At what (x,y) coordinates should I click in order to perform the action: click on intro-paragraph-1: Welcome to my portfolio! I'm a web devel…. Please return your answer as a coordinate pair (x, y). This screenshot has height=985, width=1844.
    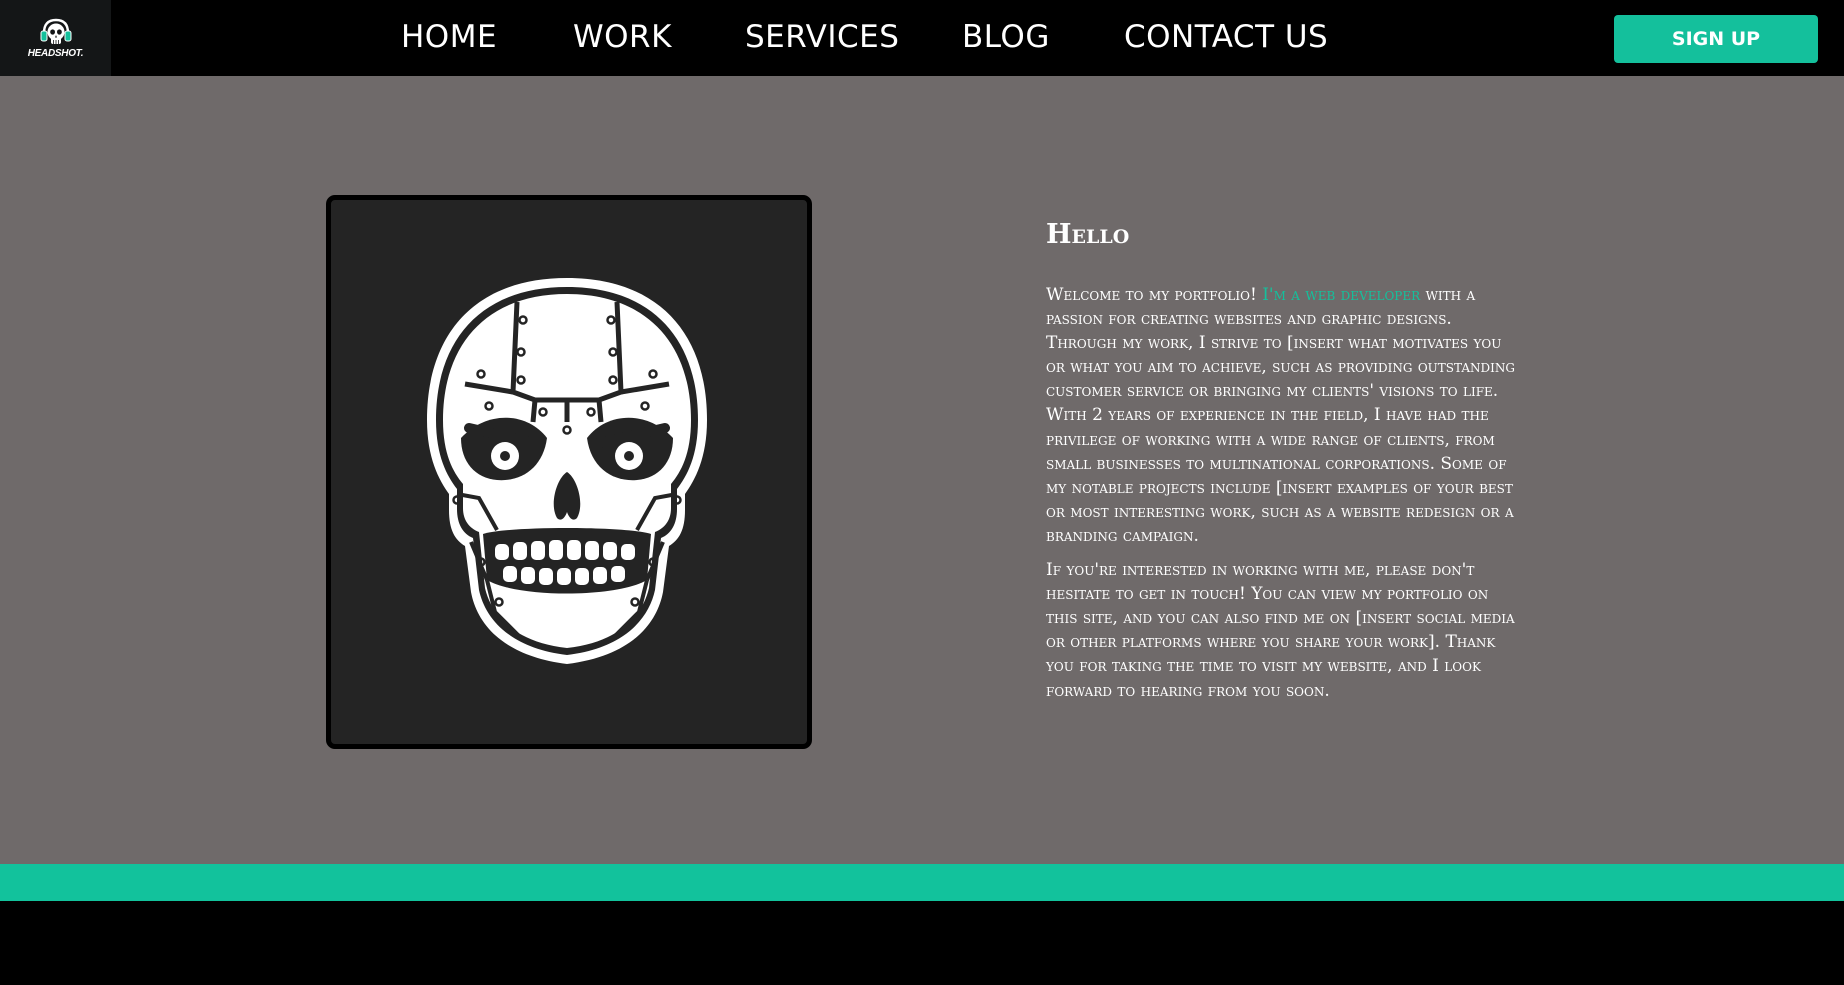
    Looking at the image, I should click on (1282, 415).